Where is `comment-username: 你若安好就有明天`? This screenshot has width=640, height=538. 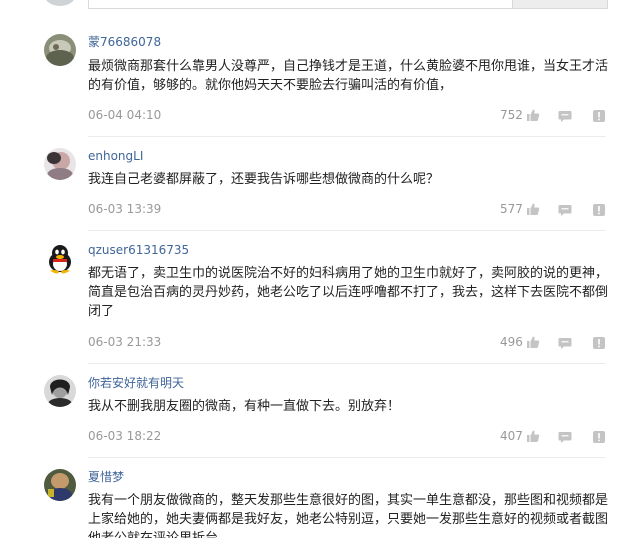 comment-username: 你若安好就有明天 is located at coordinates (136, 383).